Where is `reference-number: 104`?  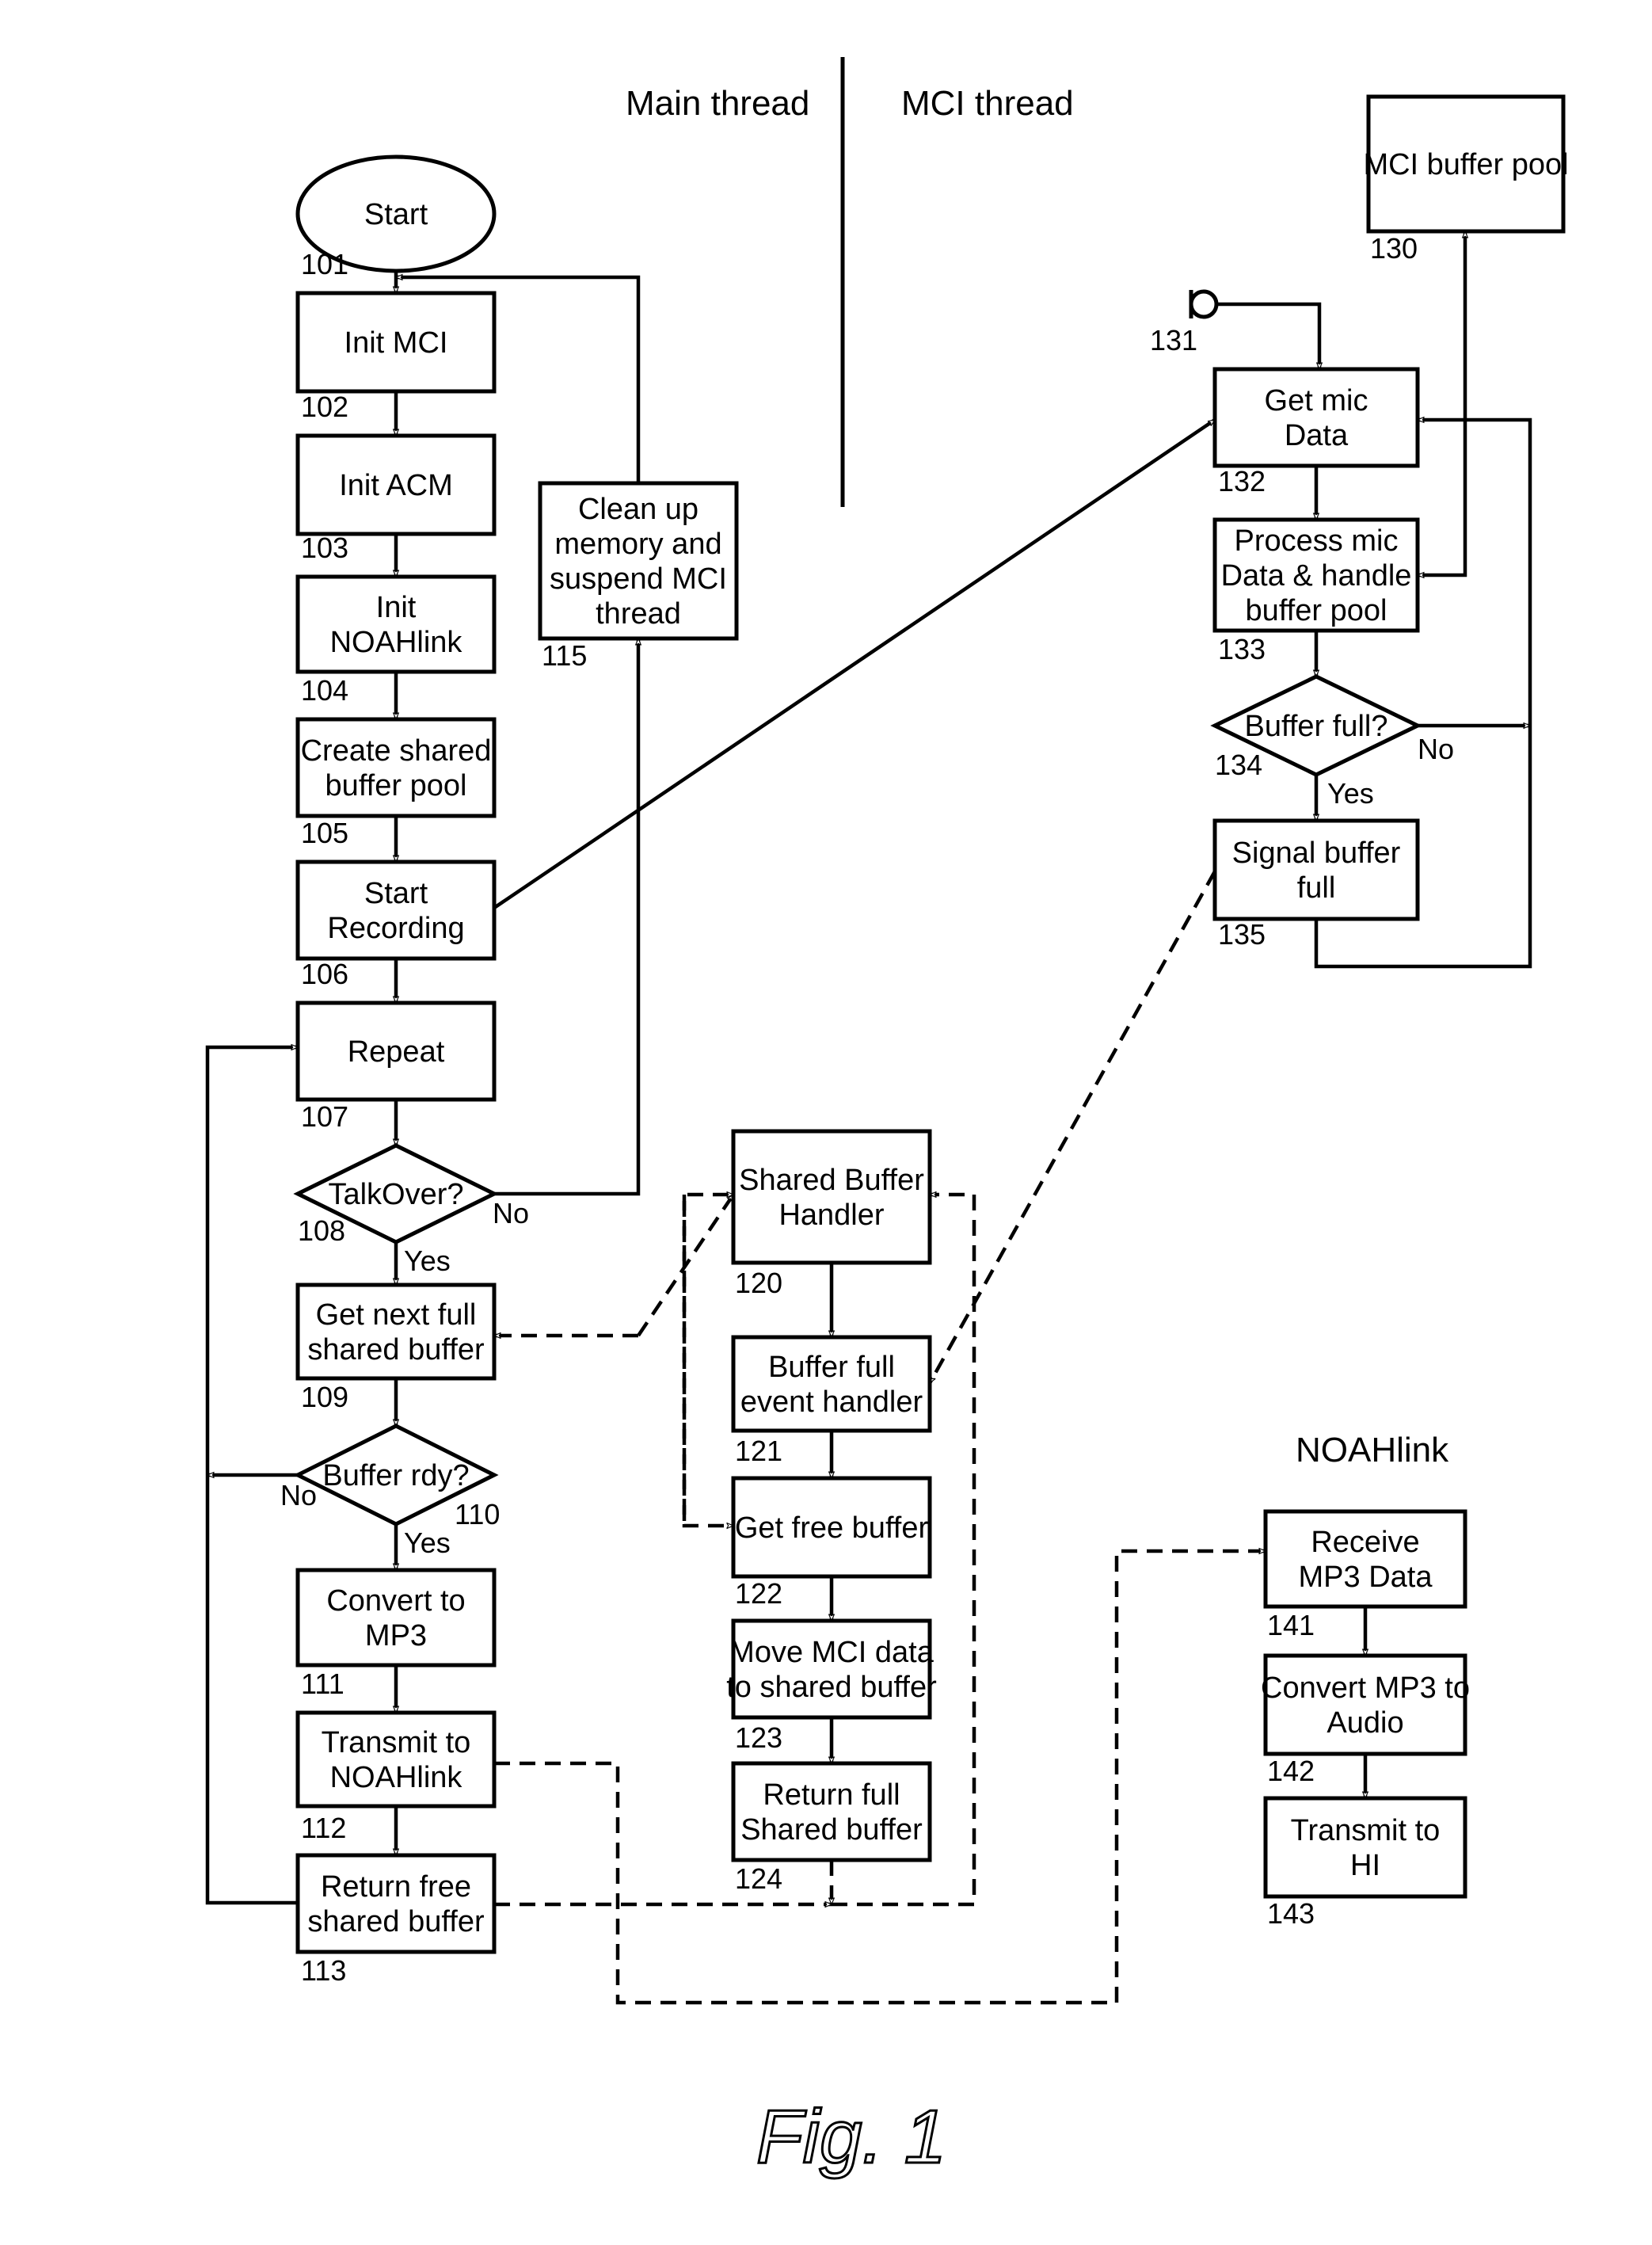 reference-number: 104 is located at coordinates (324, 690).